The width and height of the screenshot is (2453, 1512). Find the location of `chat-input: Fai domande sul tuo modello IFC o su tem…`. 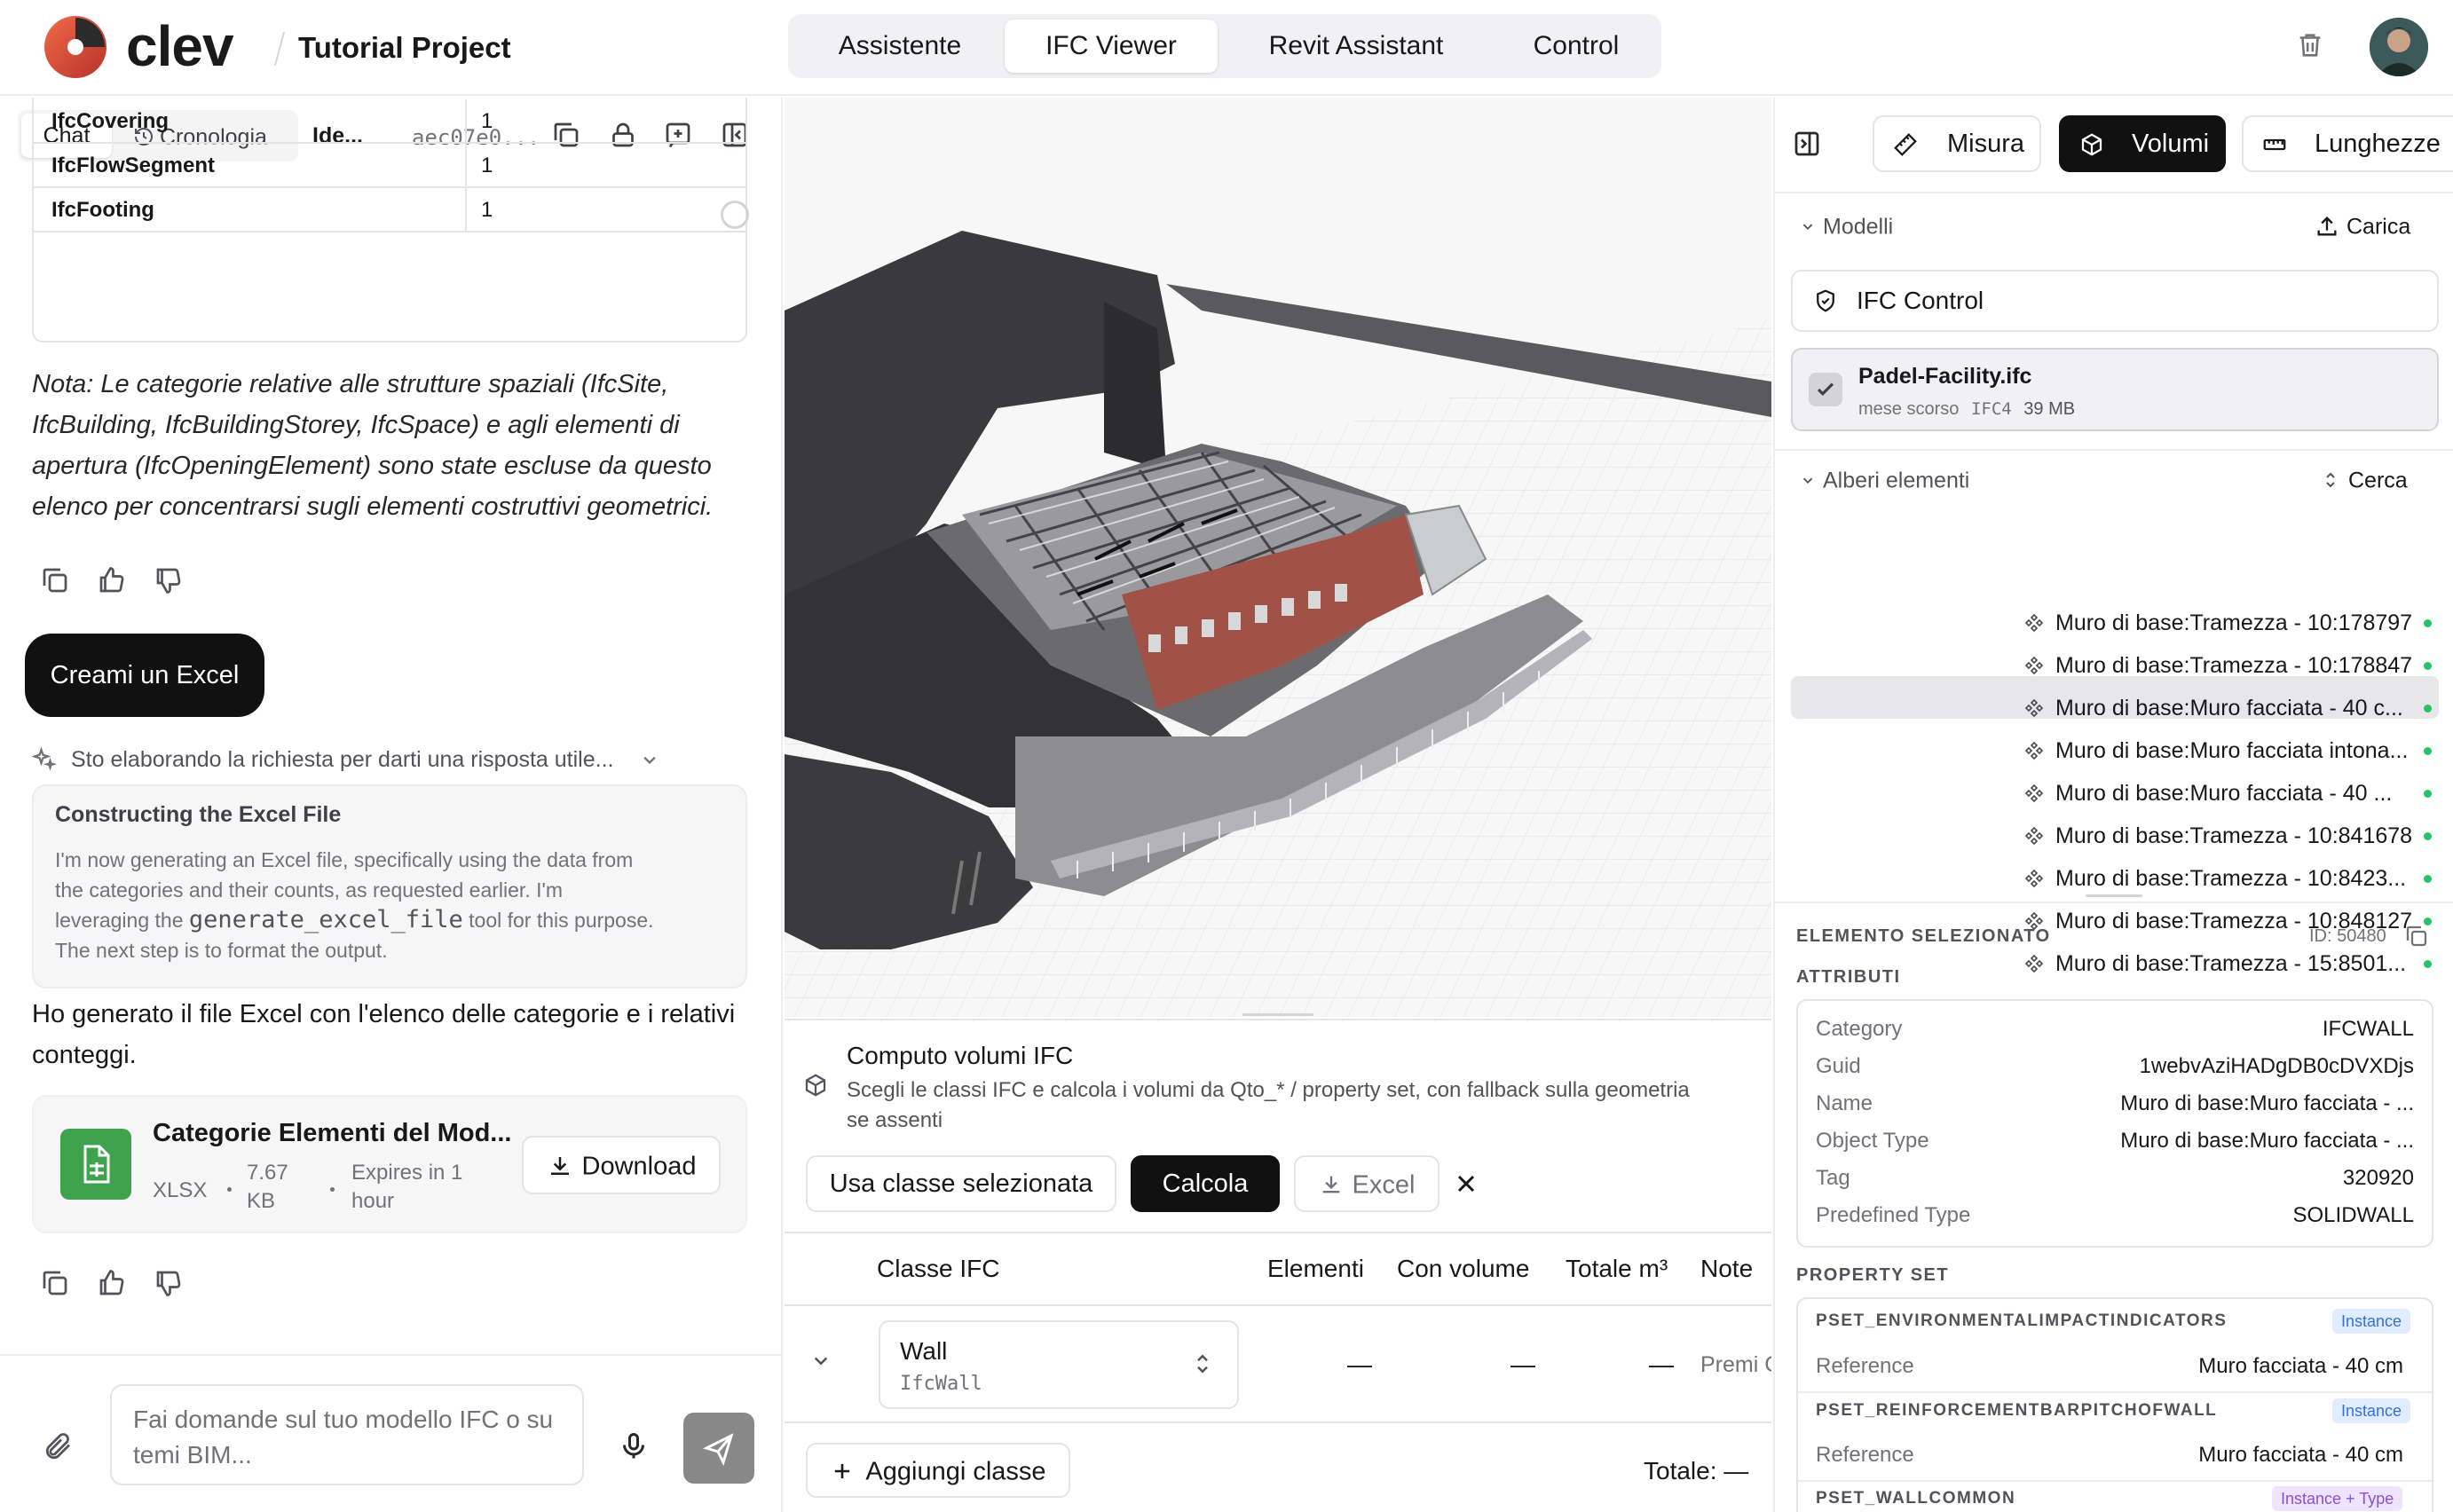

chat-input: Fai domande sul tuo modello IFC o su tem… is located at coordinates (347, 1434).